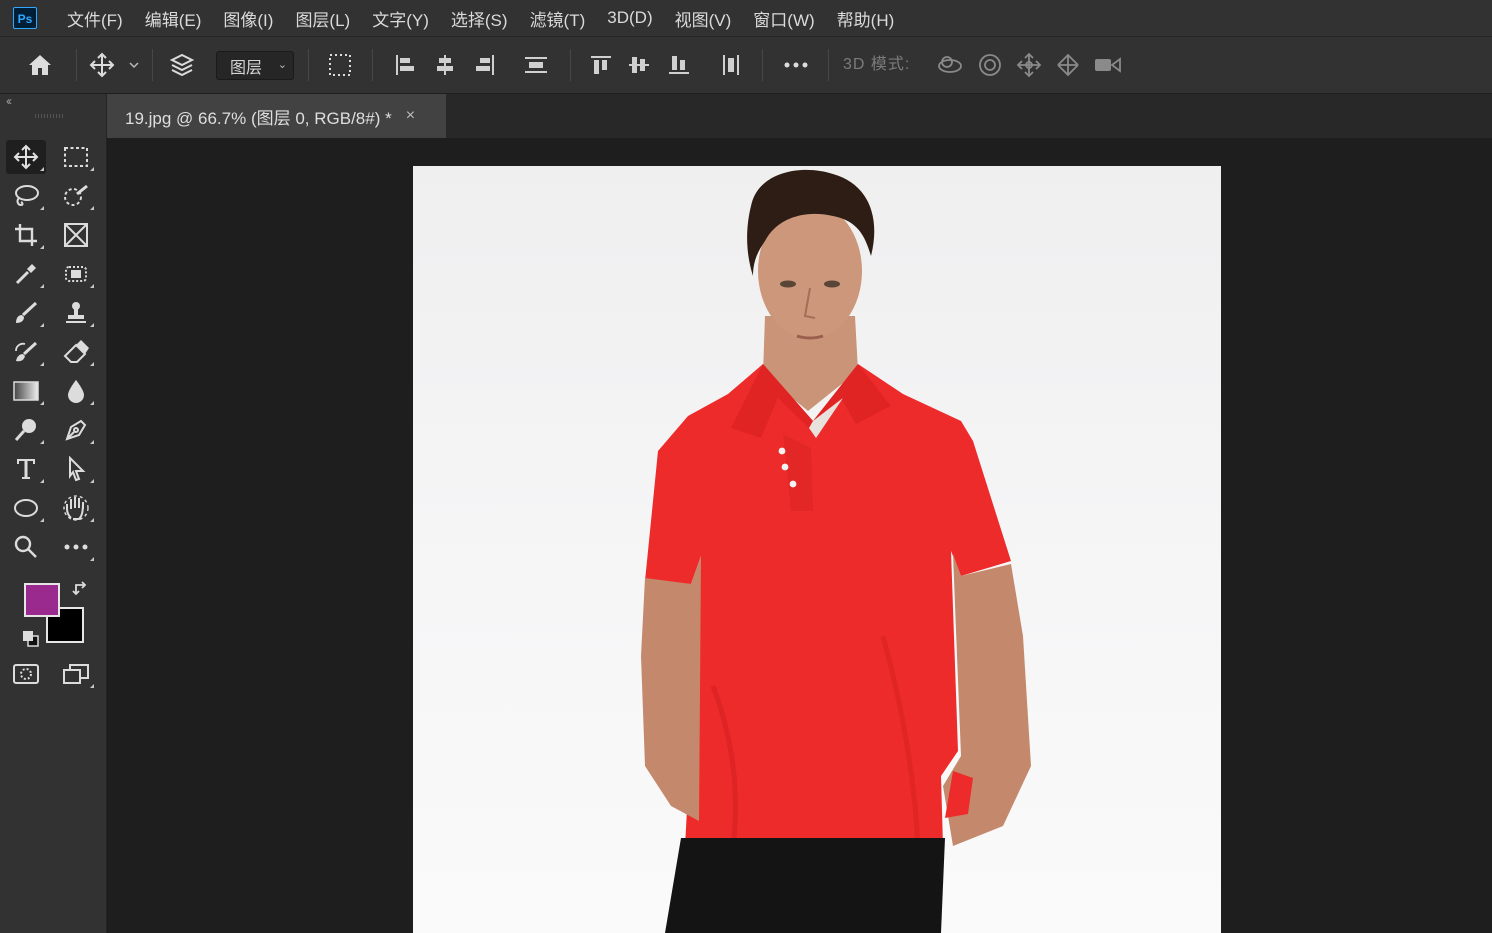  I want to click on align-right-button, so click(485, 65).